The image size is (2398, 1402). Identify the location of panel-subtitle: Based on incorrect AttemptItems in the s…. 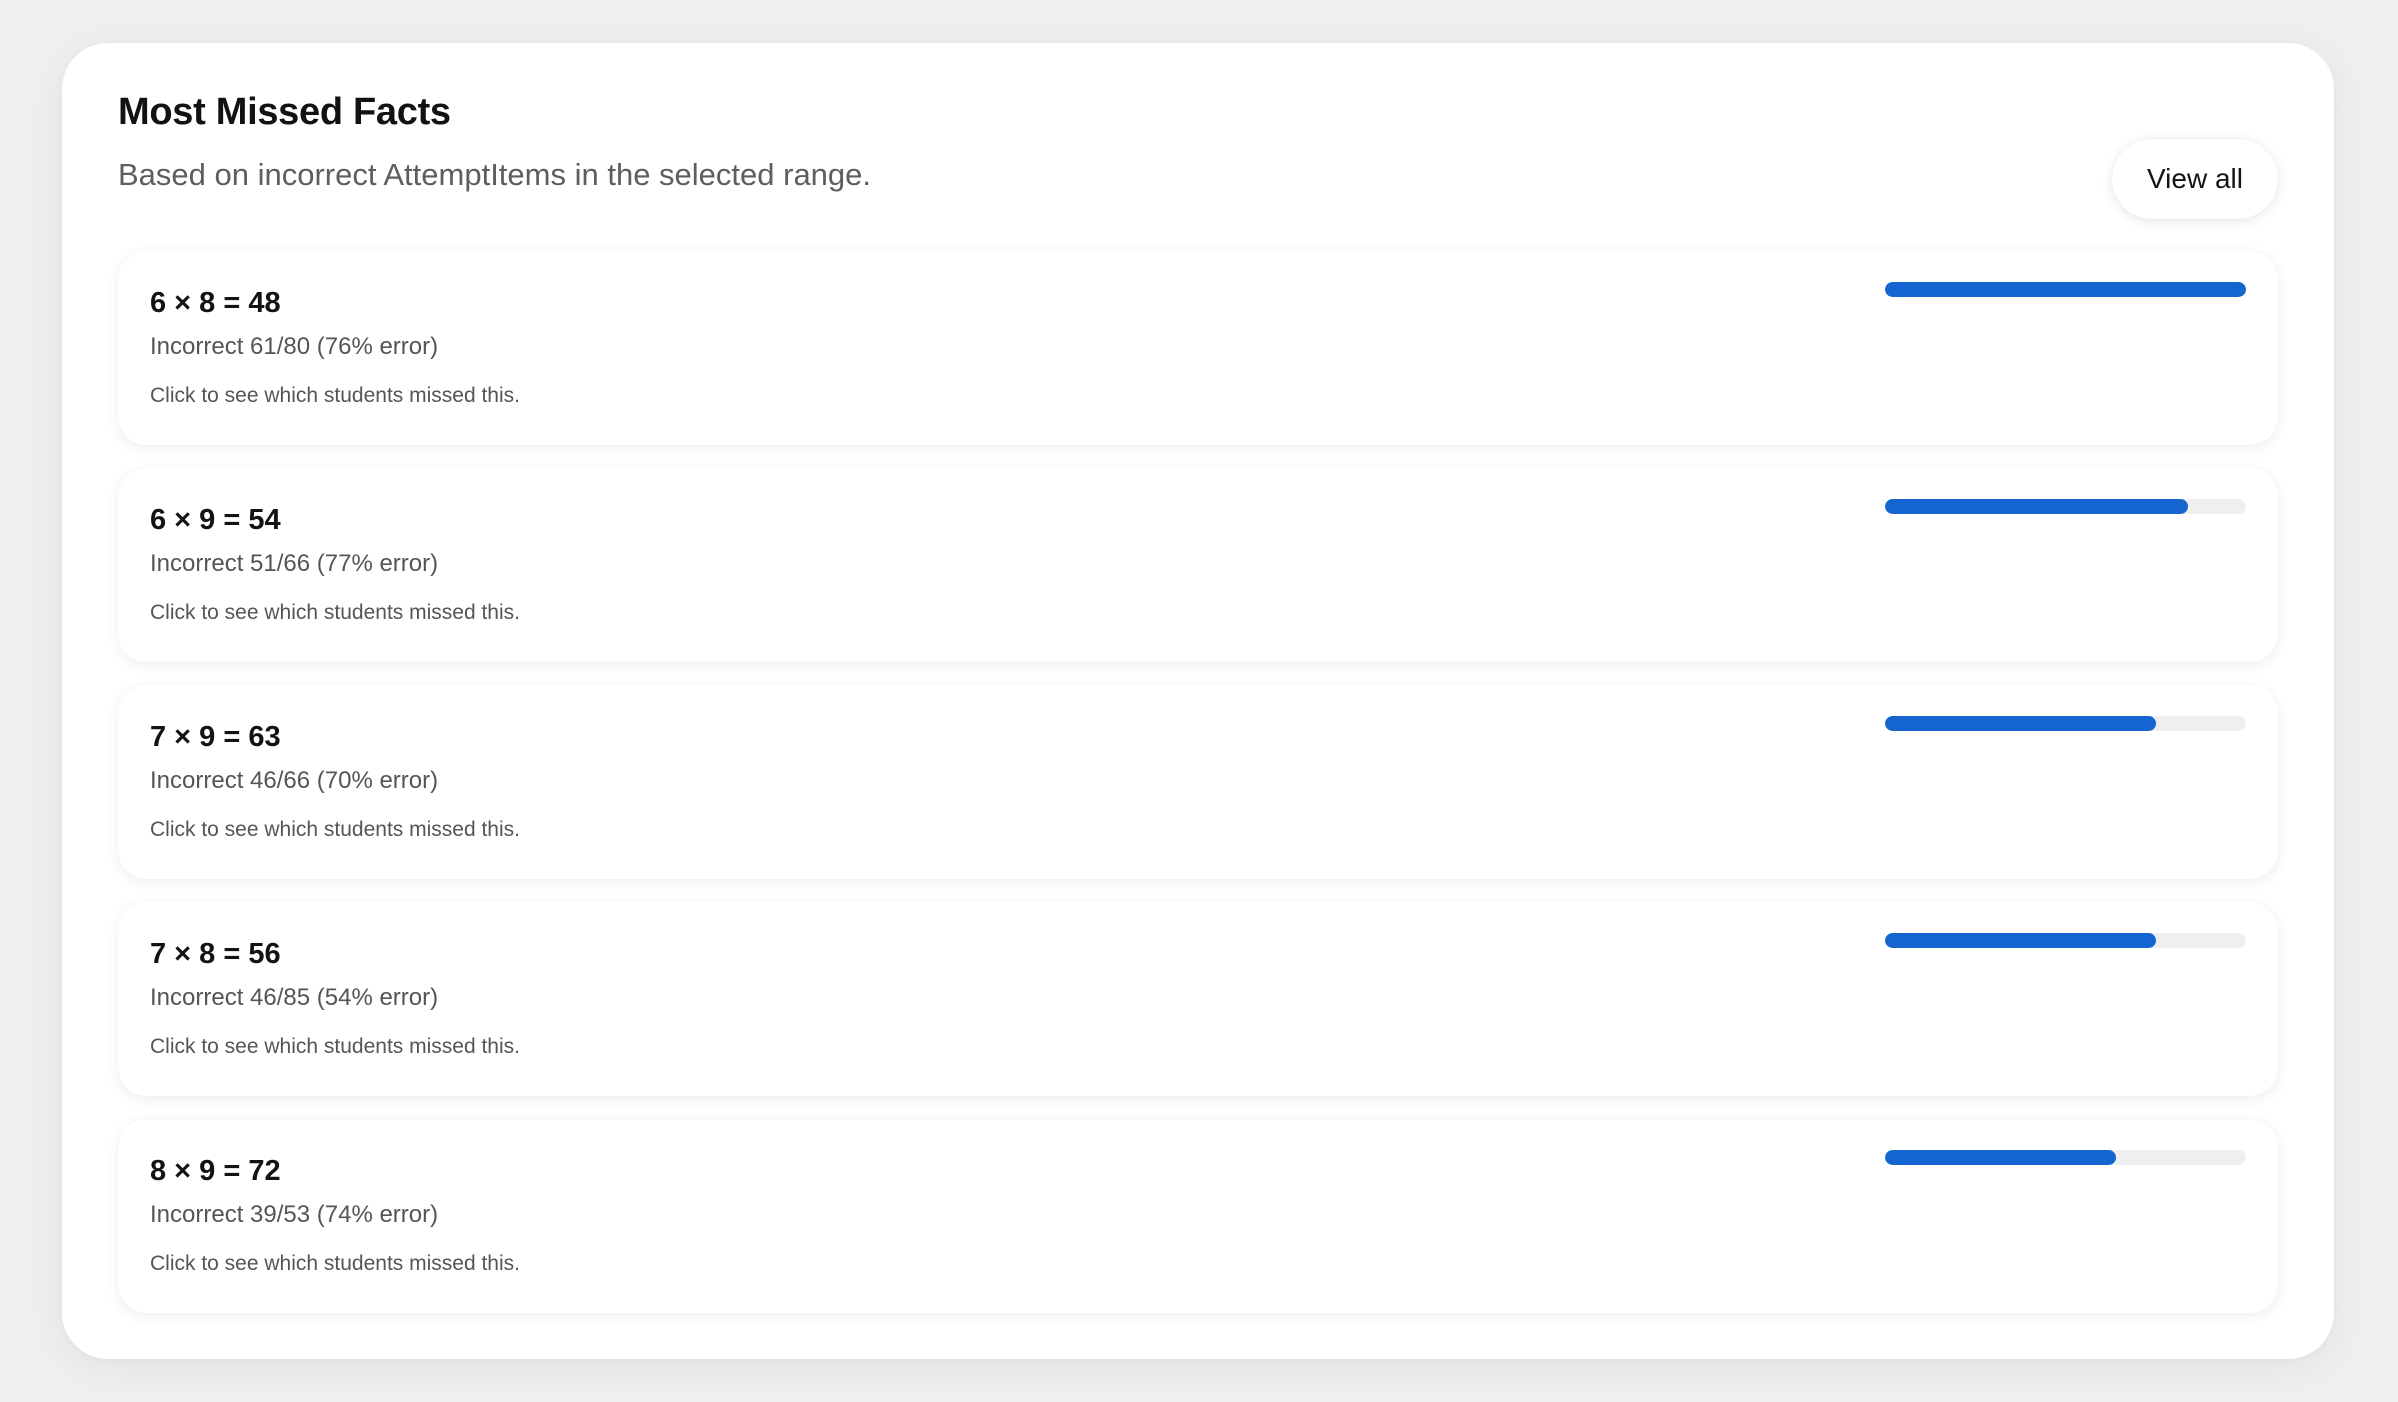
(495, 174).